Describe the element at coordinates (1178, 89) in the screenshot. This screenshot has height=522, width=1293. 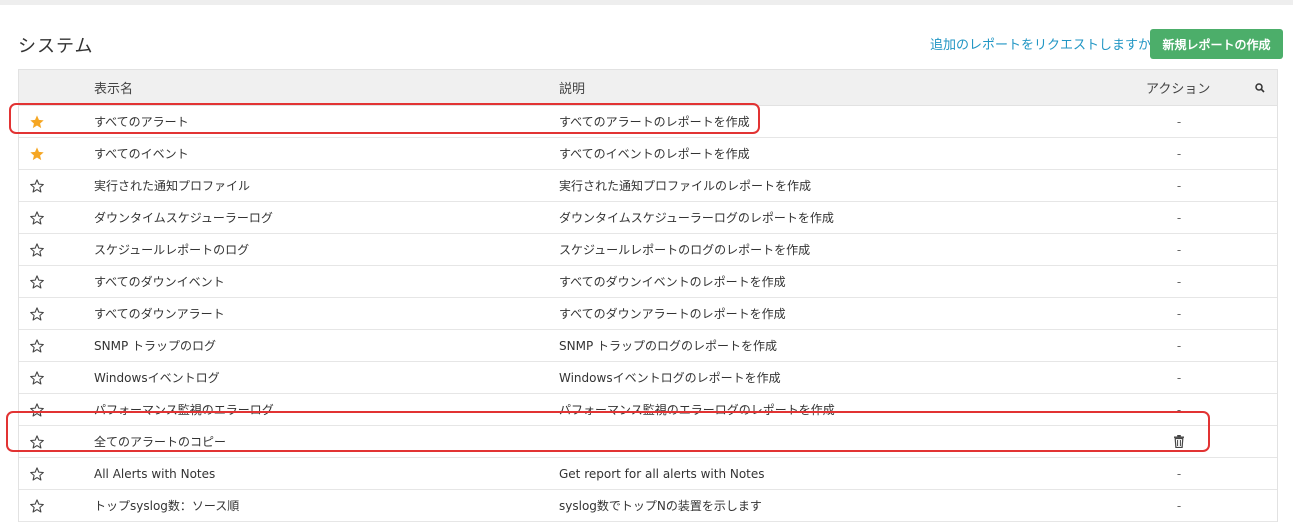
I see `column-header-action: アクション` at that location.